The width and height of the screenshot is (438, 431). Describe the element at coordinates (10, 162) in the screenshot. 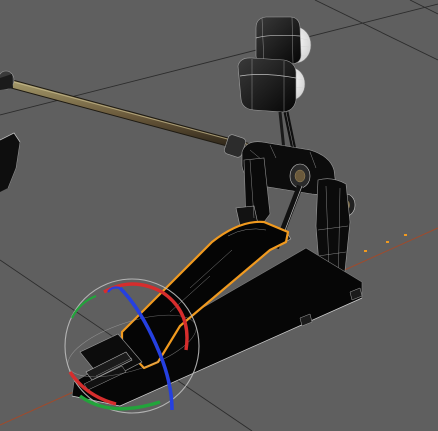

I see `offscreen-object-left` at that location.